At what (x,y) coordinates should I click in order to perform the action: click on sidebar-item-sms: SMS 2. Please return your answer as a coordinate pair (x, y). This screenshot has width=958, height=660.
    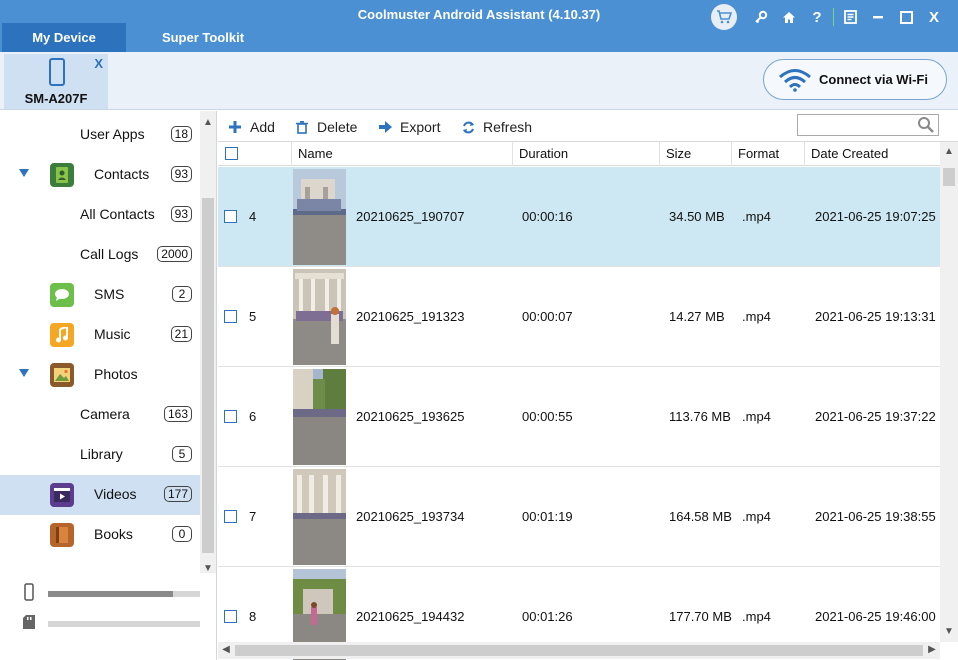
    Looking at the image, I should click on (100, 295).